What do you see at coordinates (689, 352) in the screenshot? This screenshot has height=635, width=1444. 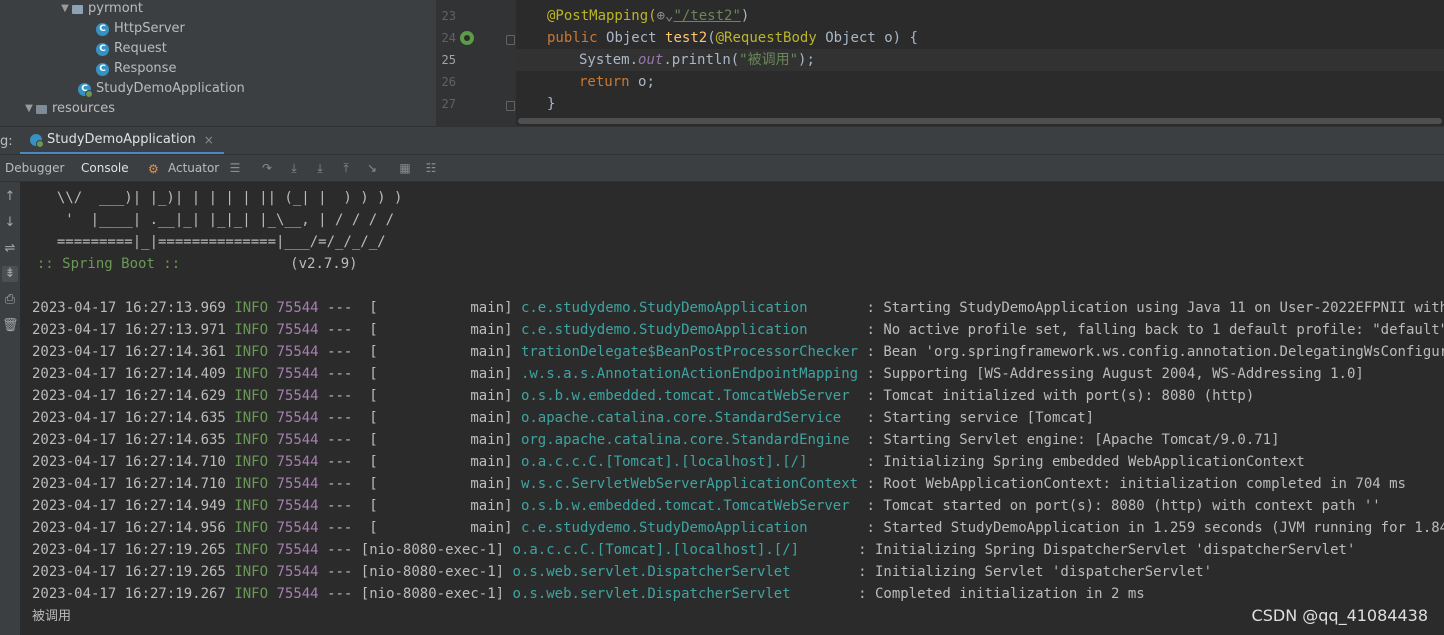 I see `log-logger: trationDelegate$BeanPostProcessorChecker` at bounding box center [689, 352].